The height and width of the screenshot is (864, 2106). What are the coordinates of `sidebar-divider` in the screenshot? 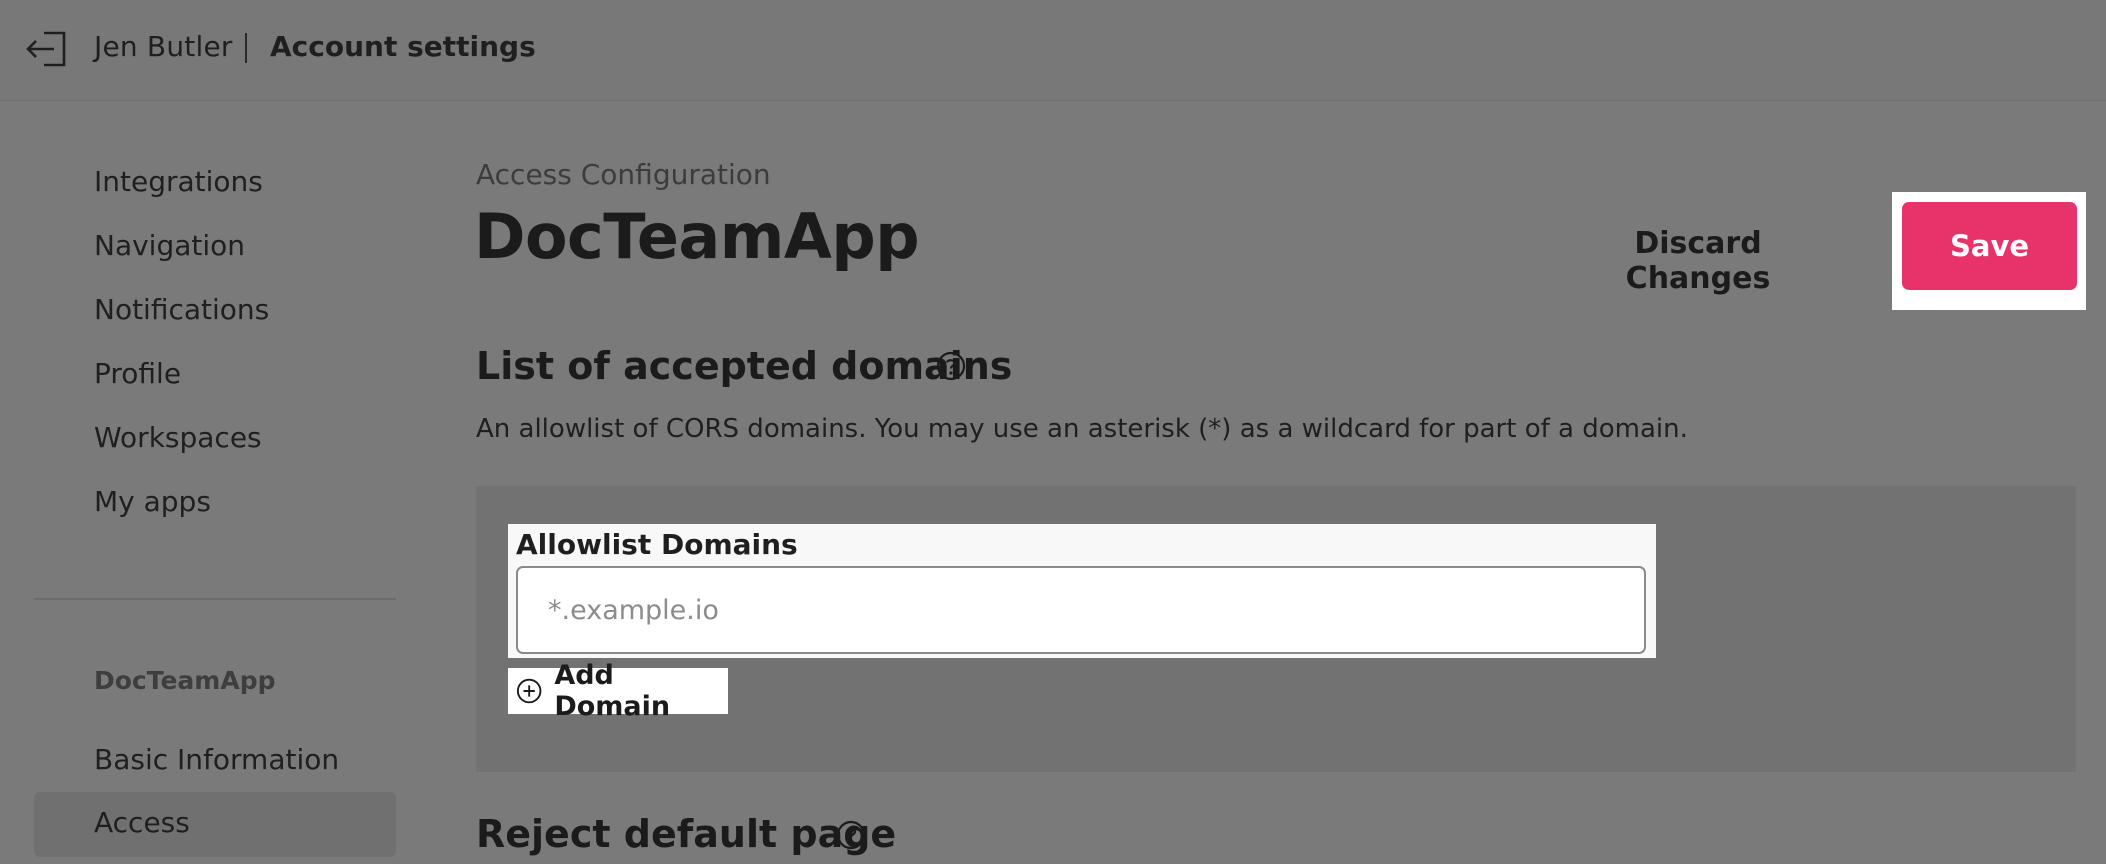 It's located at (215, 599).